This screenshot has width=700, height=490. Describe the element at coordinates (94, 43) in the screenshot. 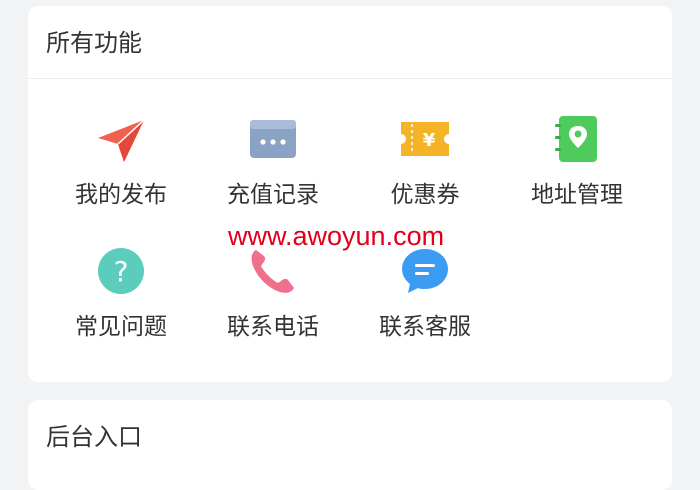

I see `functions-section-title: 所有功能` at that location.